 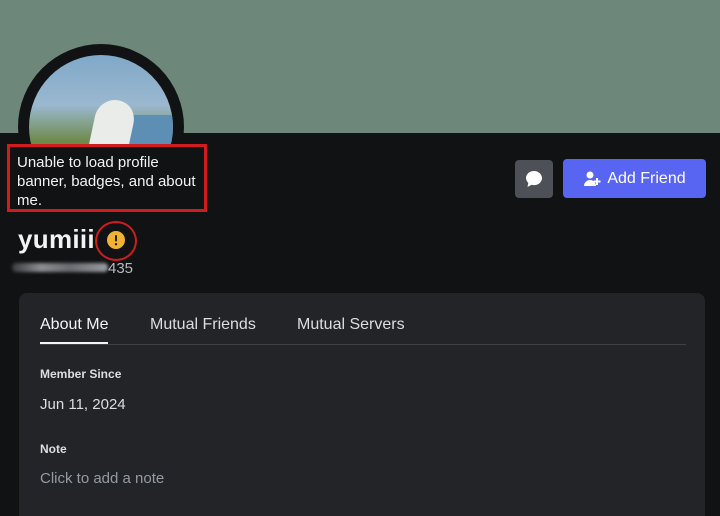 I want to click on username: yumiii, so click(x=56, y=239).